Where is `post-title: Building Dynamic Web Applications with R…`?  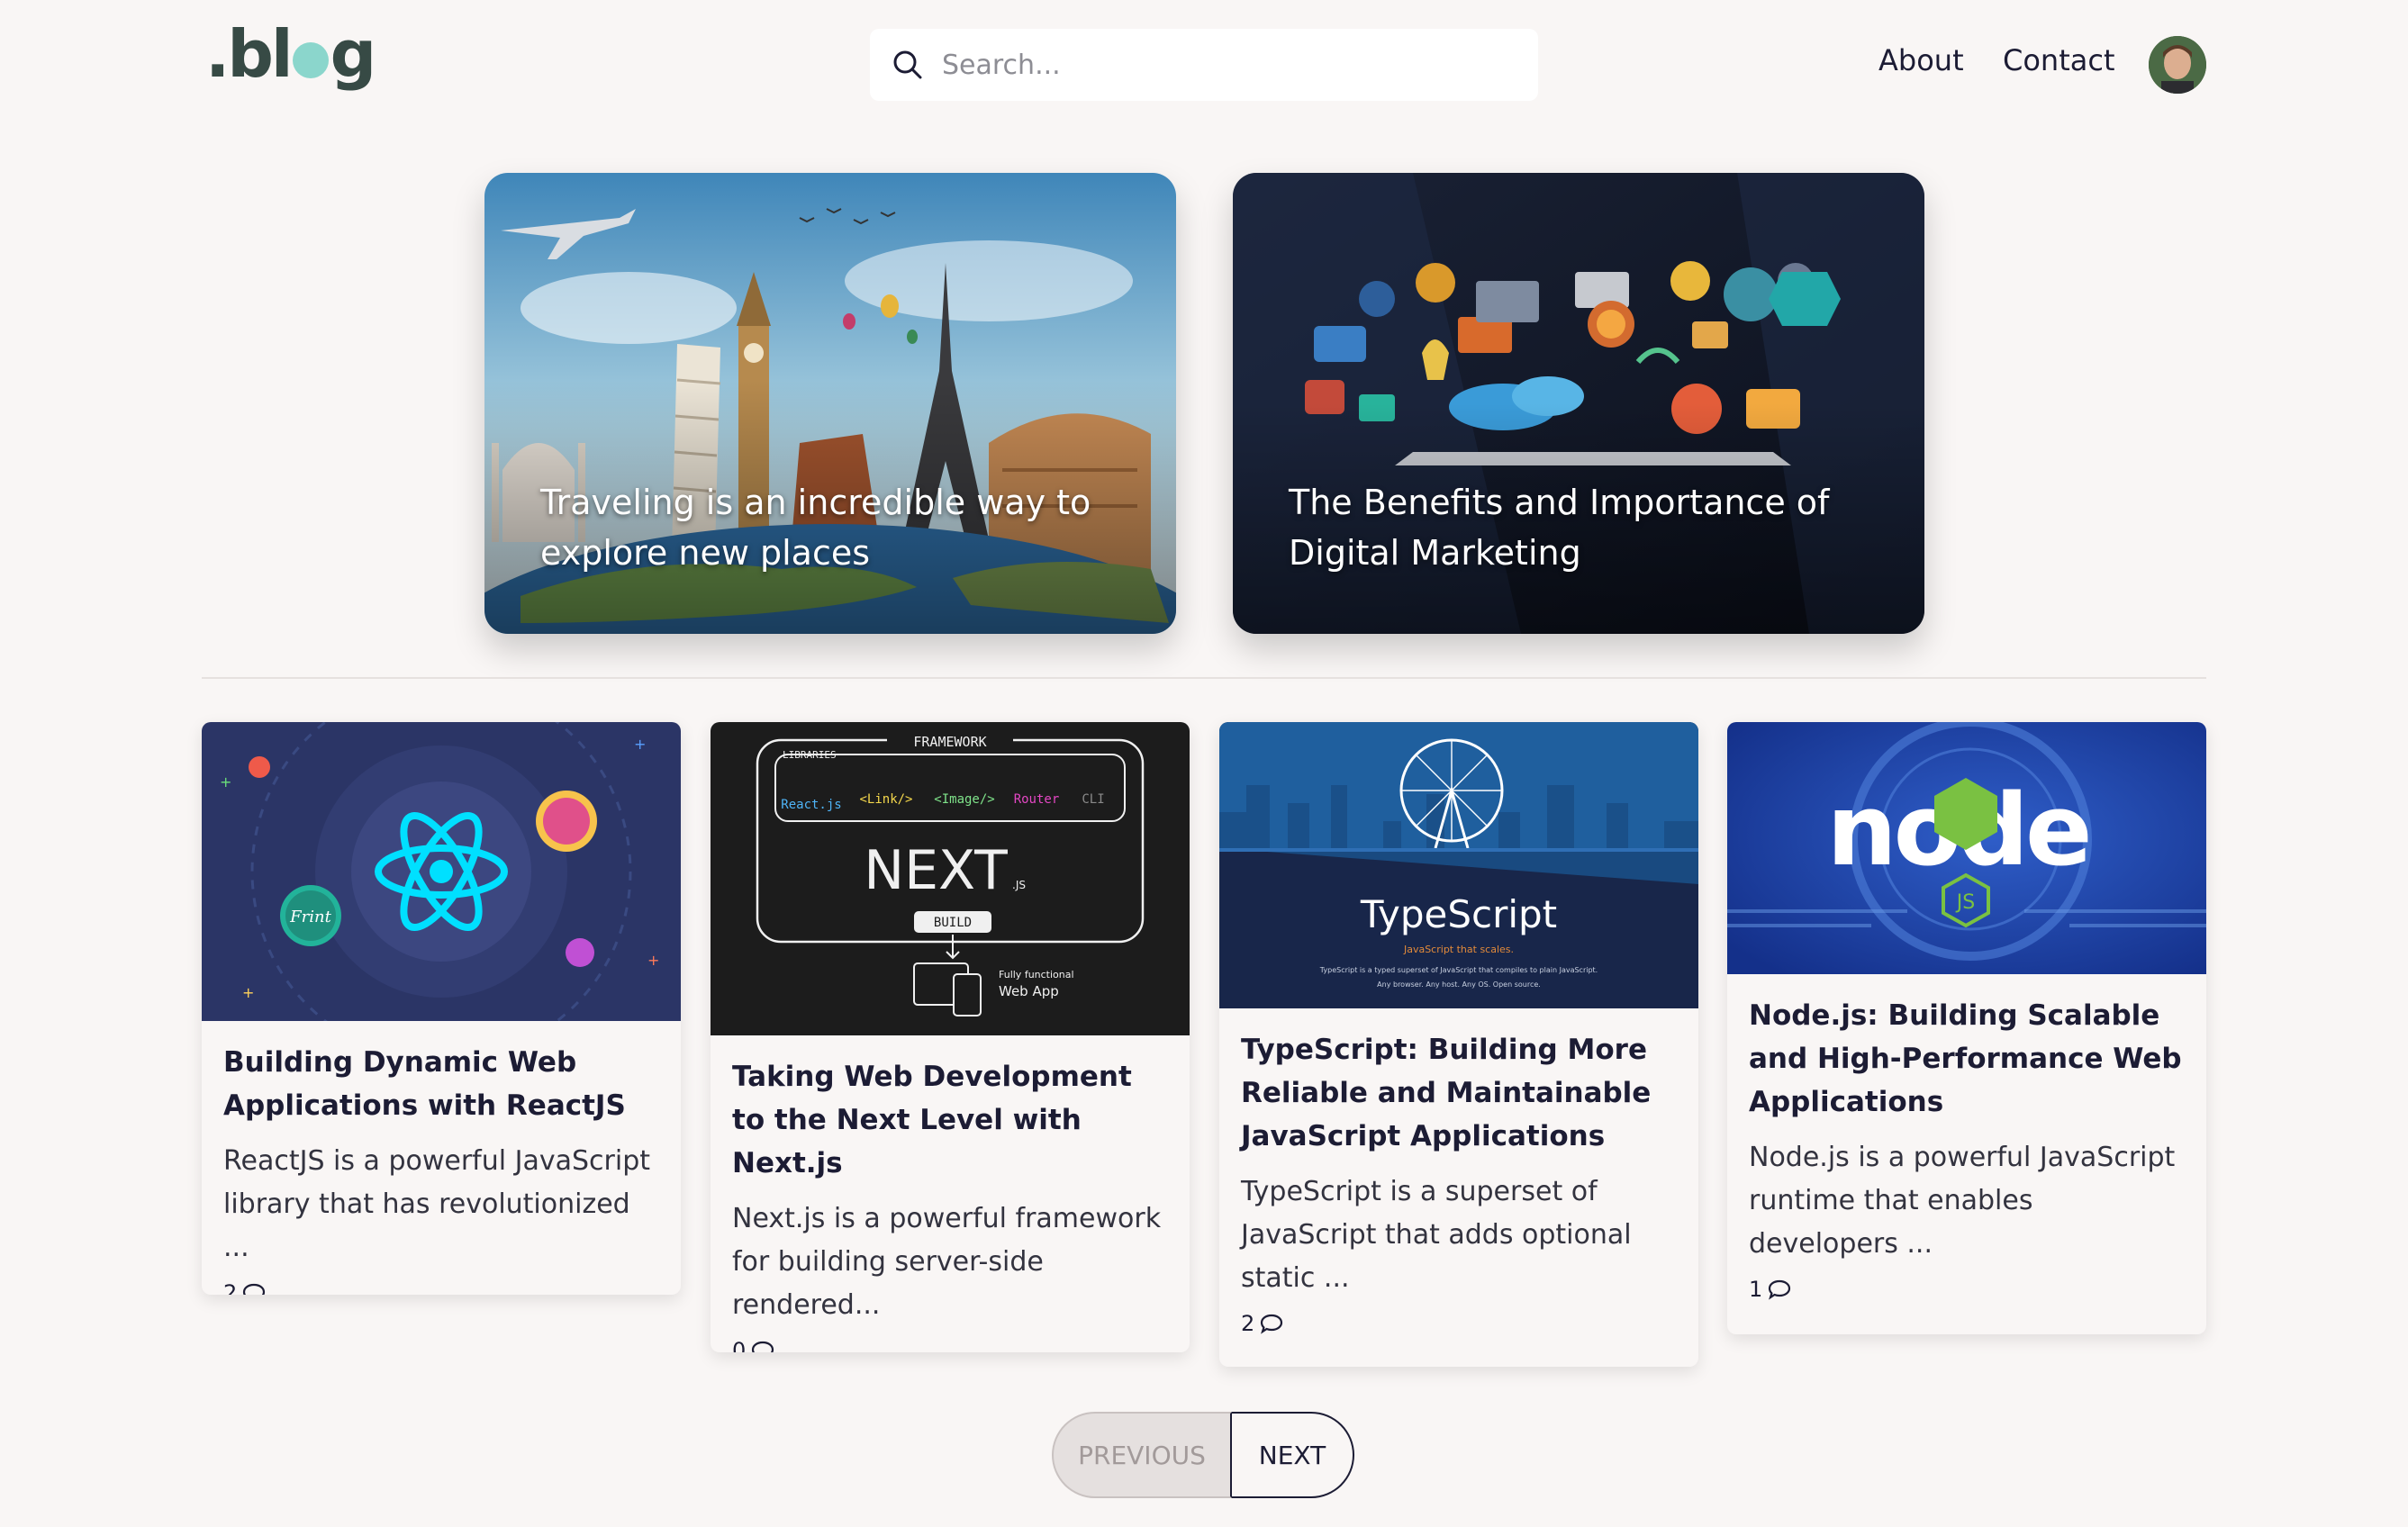 post-title: Building Dynamic Web Applications with R… is located at coordinates (441, 1084).